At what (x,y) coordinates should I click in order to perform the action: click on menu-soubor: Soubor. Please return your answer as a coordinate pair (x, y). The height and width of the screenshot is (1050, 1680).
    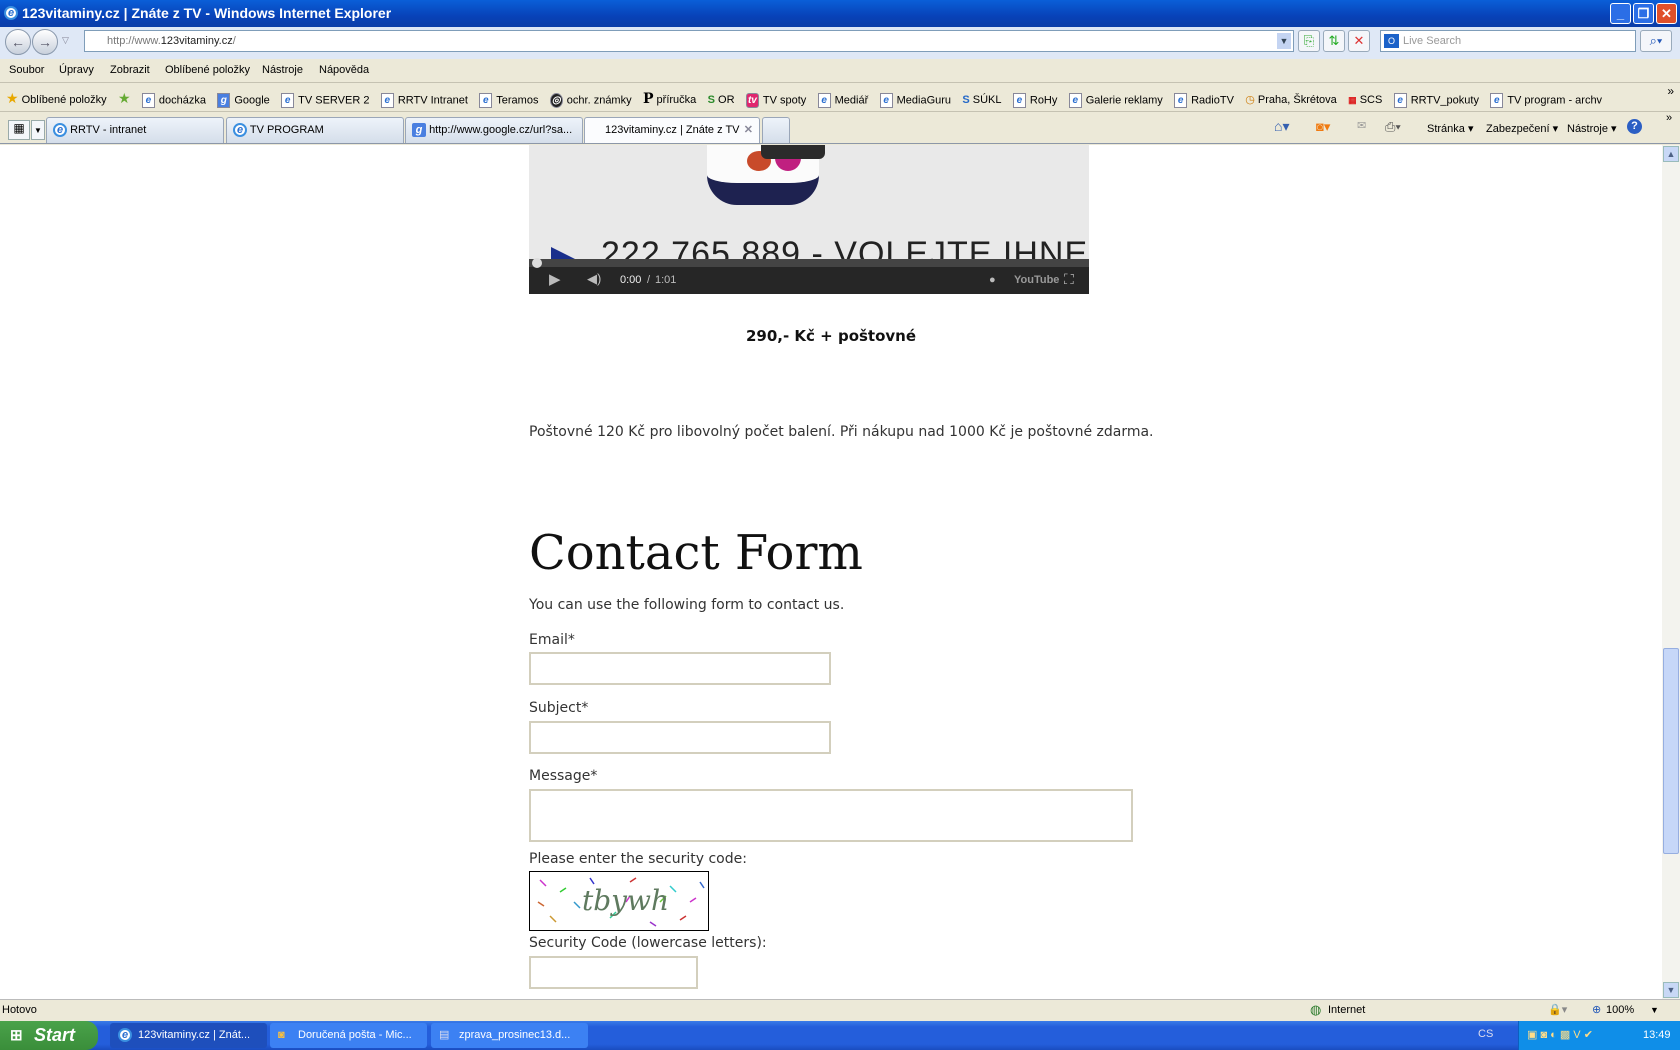
    Looking at the image, I should click on (26, 70).